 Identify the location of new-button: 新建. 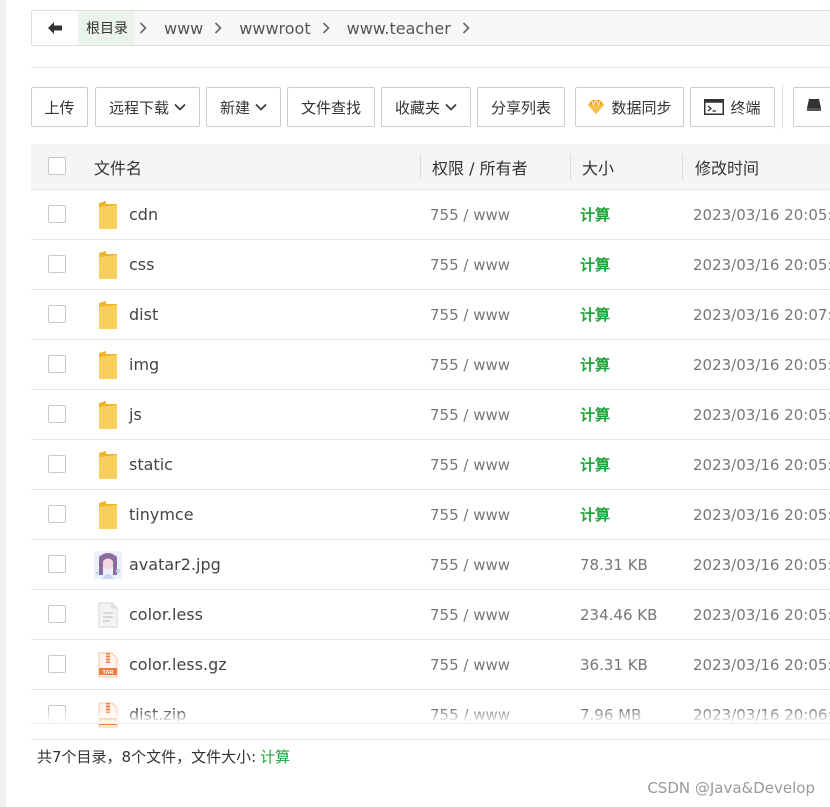
(243, 107).